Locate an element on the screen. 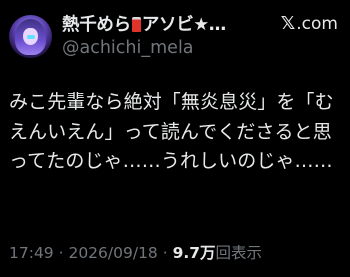 Image resolution: width=350 pixels, height=277 pixels. avatar is located at coordinates (30, 36).